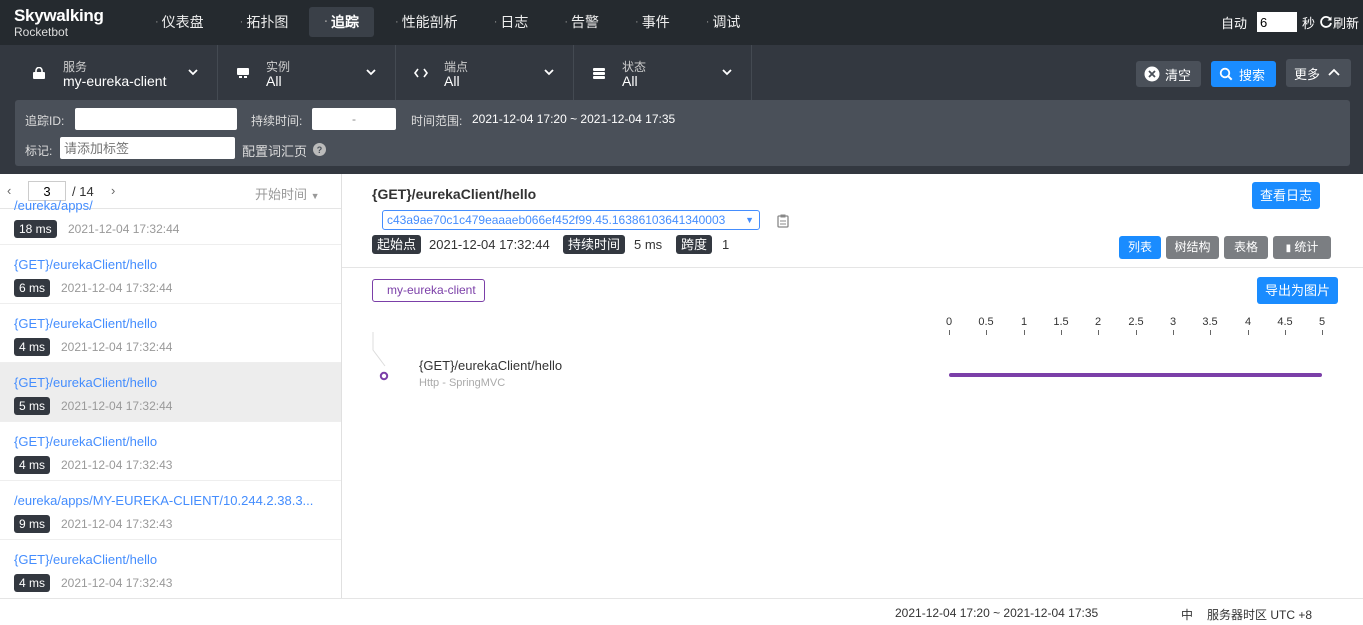  I want to click on chevron-up-icon, so click(1334, 72).